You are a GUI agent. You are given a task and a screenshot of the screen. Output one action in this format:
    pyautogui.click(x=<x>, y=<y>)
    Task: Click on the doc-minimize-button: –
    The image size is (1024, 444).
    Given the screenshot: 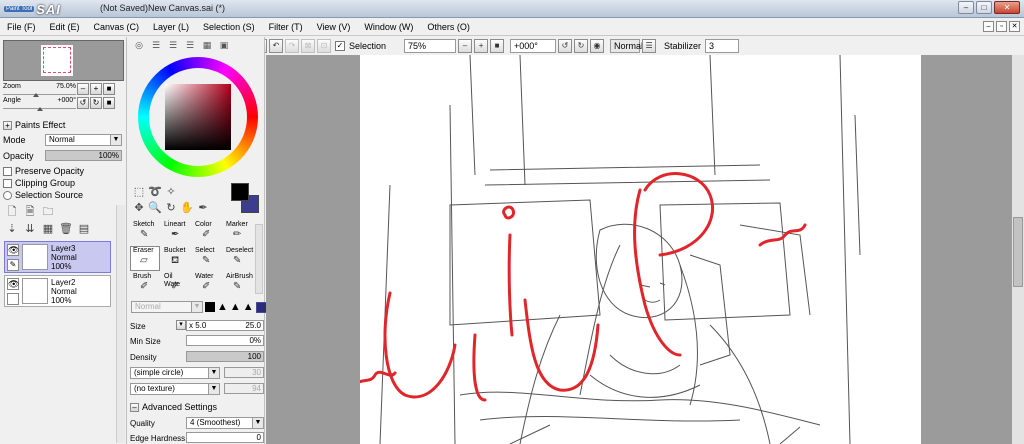 What is the action you would take?
    pyautogui.click(x=988, y=26)
    